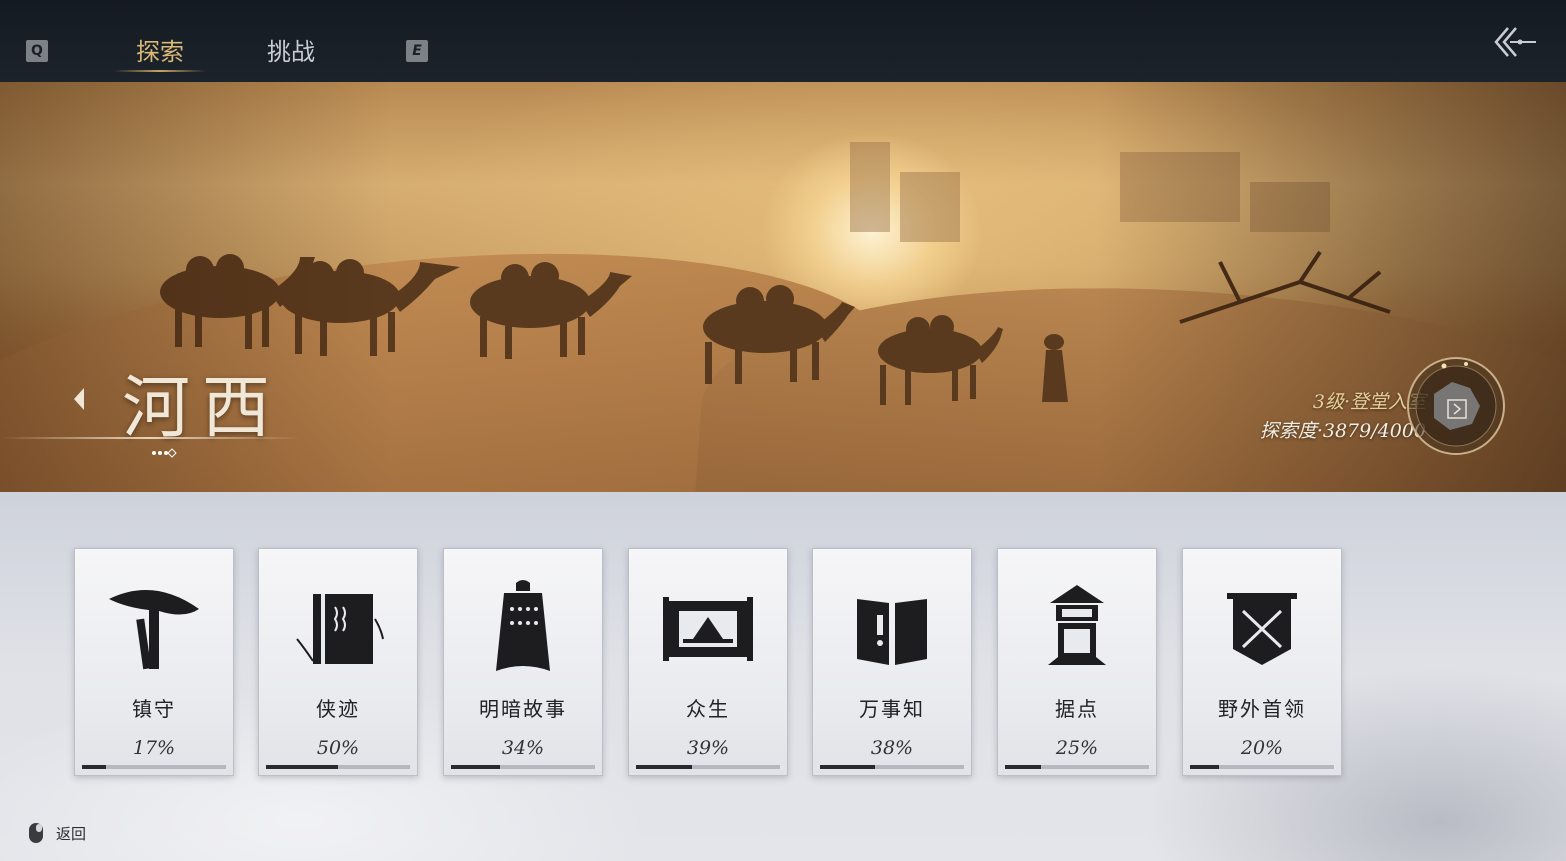 The height and width of the screenshot is (861, 1566). I want to click on straw-hat-sword-icon, so click(154, 630).